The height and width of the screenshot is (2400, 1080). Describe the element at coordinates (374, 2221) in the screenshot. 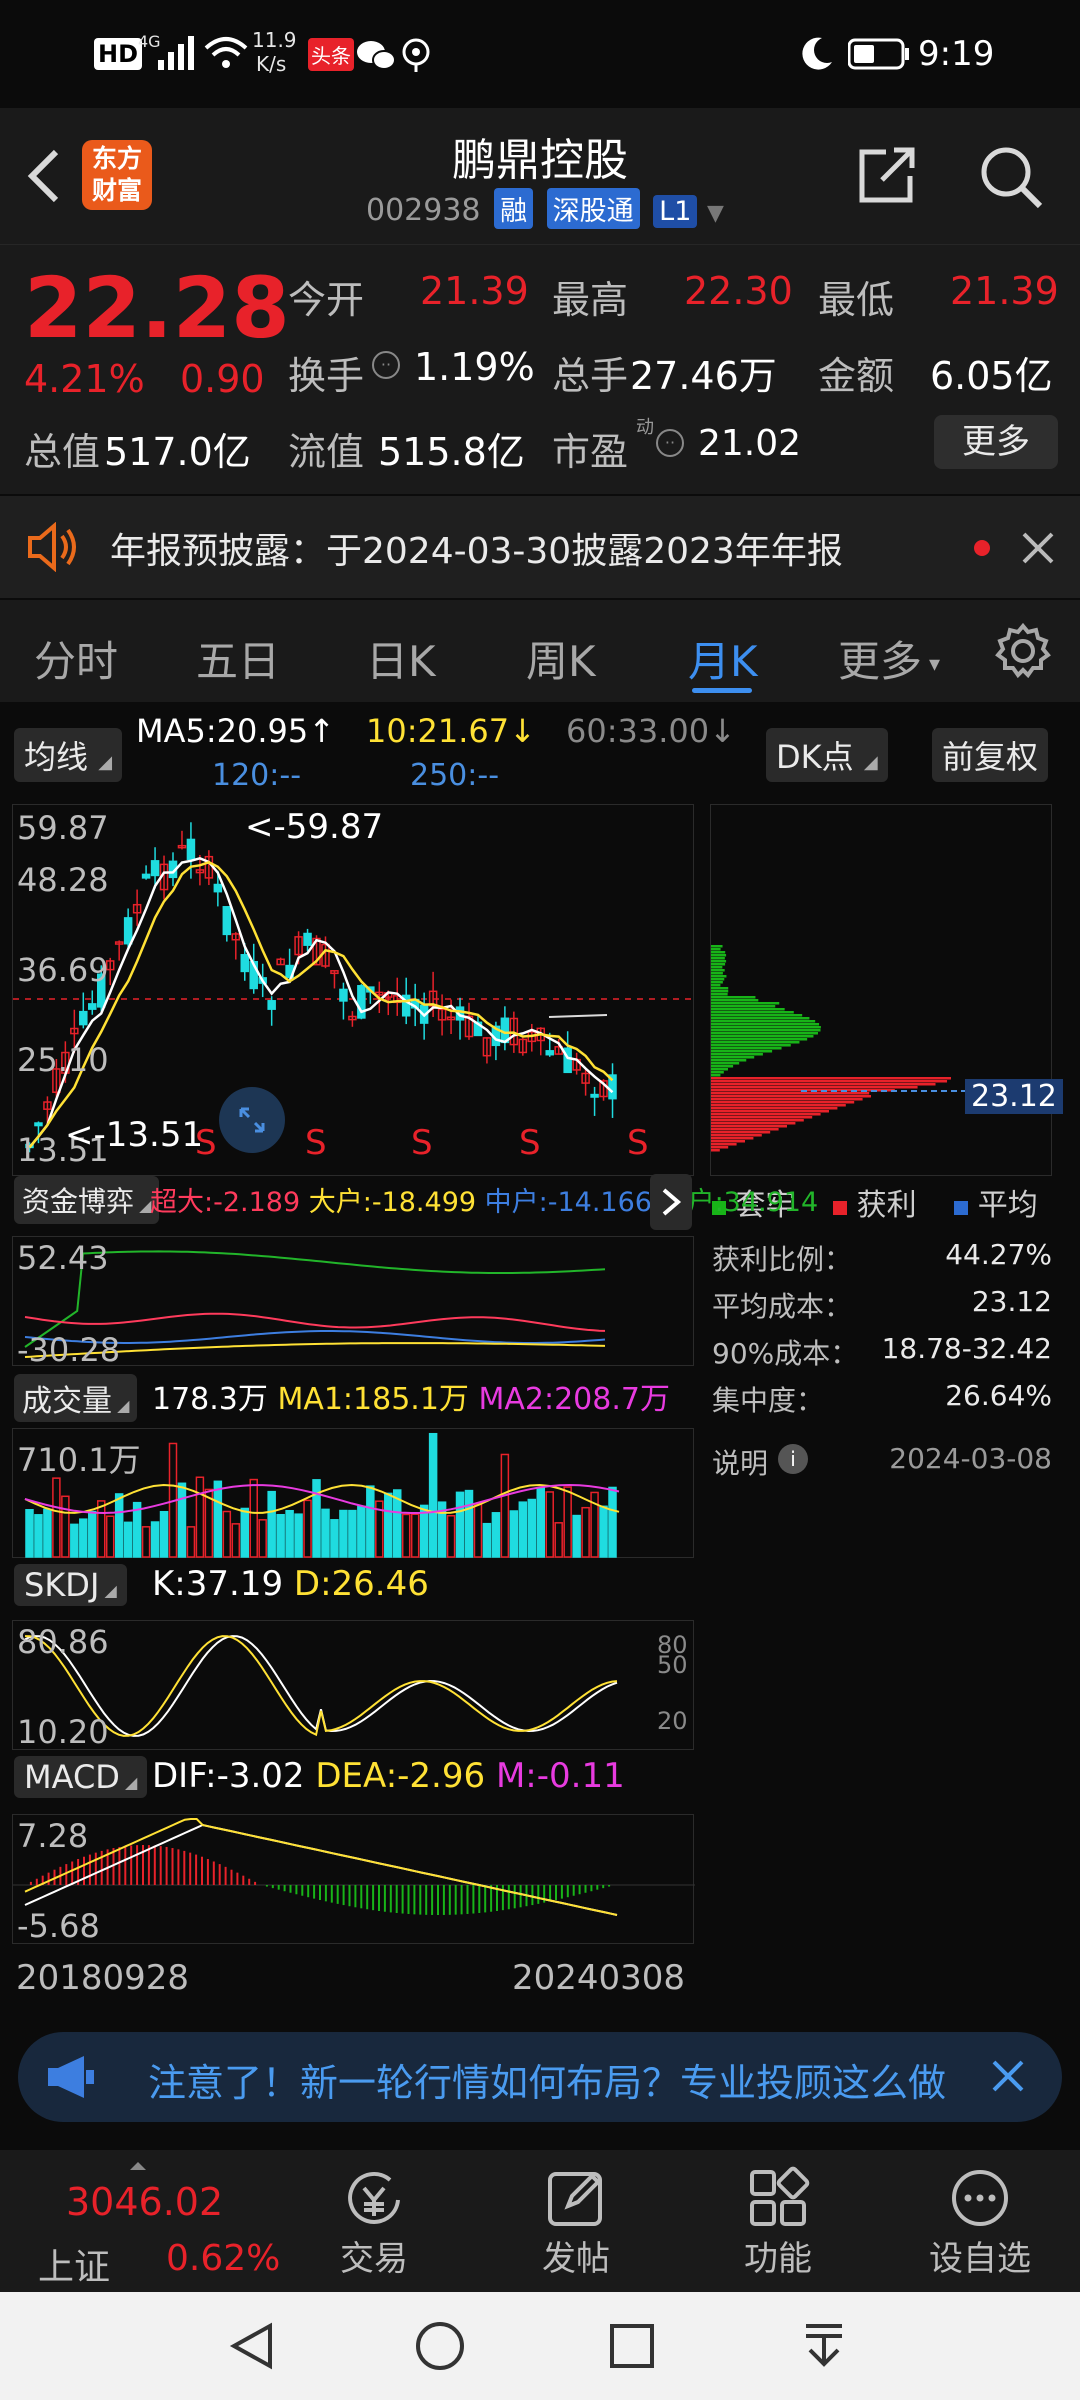

I see `nav-trade: 交易` at that location.